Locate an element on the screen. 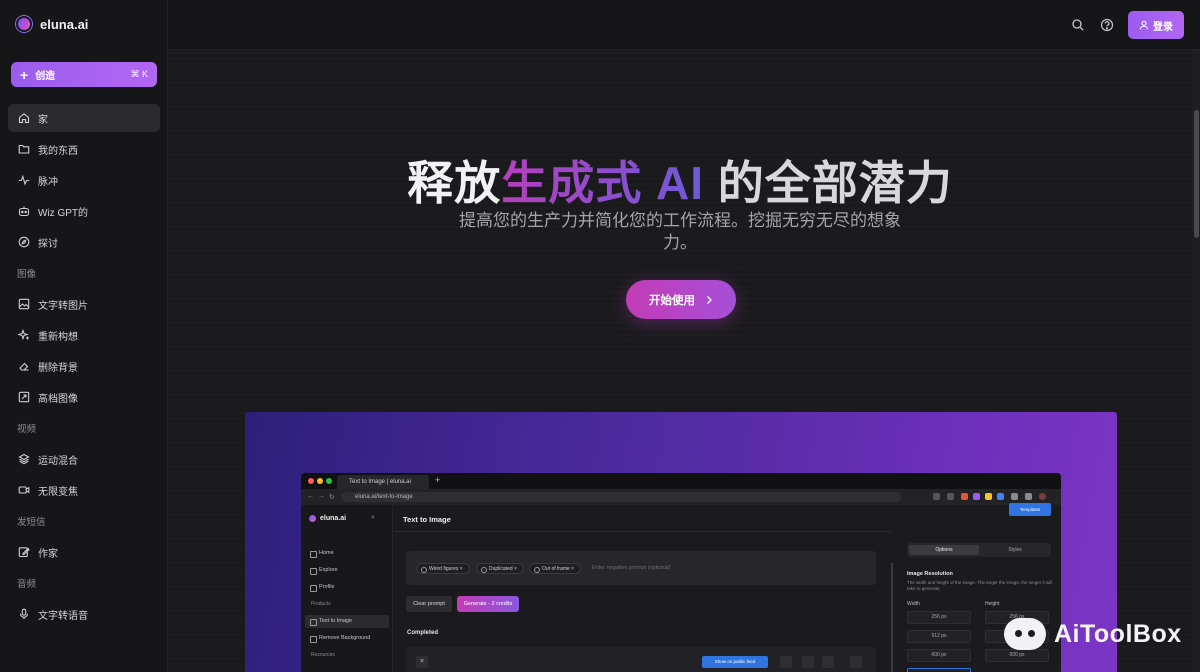 The image size is (1200, 672). scrollbar-thumb is located at coordinates (1196, 174).